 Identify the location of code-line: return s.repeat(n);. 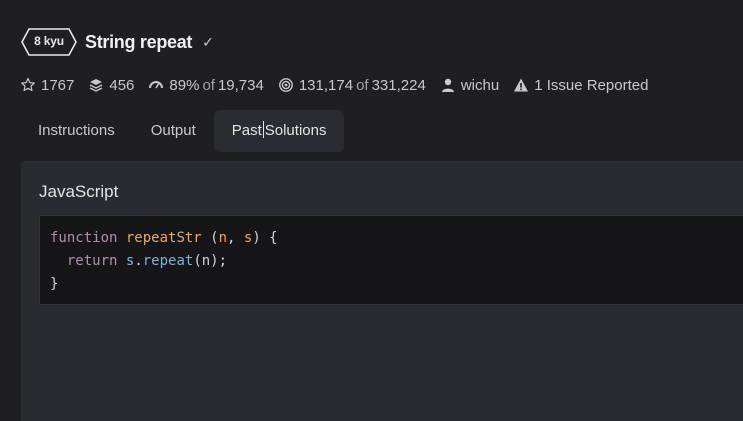
(396, 261).